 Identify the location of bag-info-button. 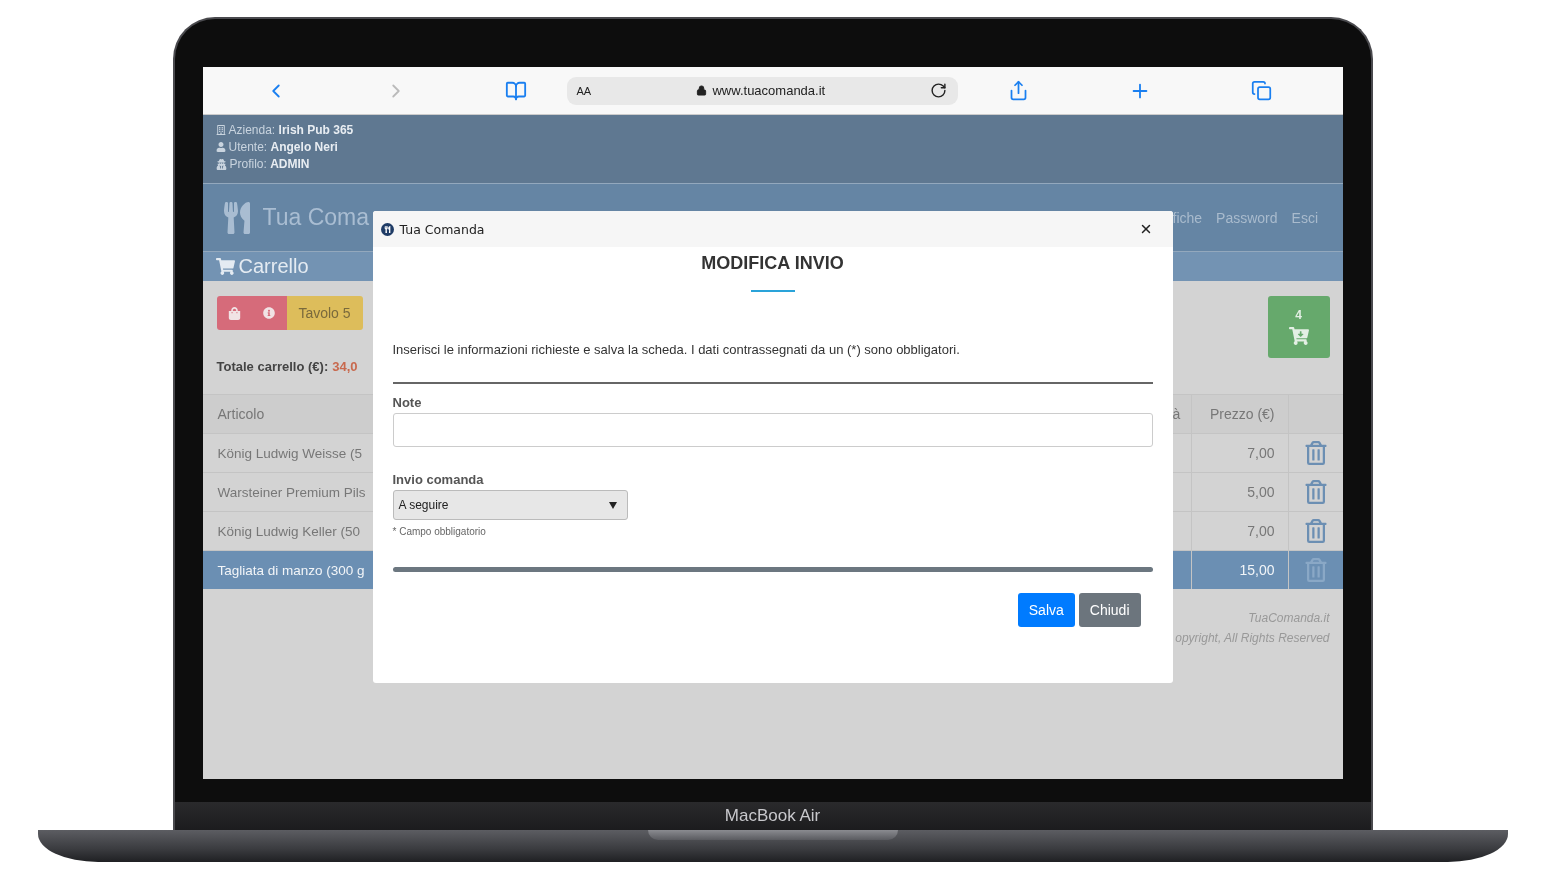
(251, 313).